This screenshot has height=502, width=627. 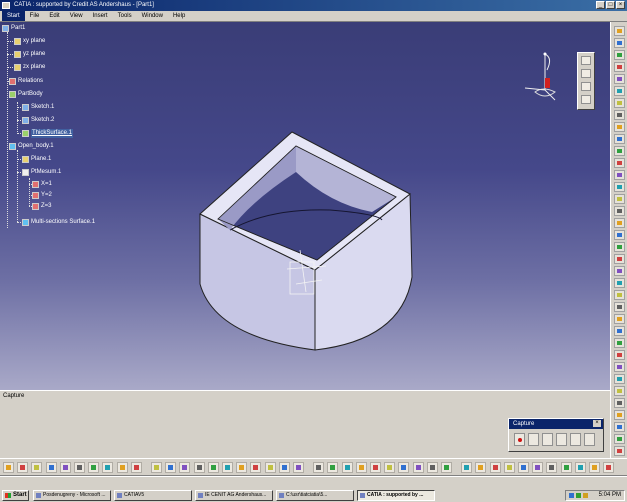 What do you see at coordinates (619, 451) in the screenshot?
I see `update-tool-button` at bounding box center [619, 451].